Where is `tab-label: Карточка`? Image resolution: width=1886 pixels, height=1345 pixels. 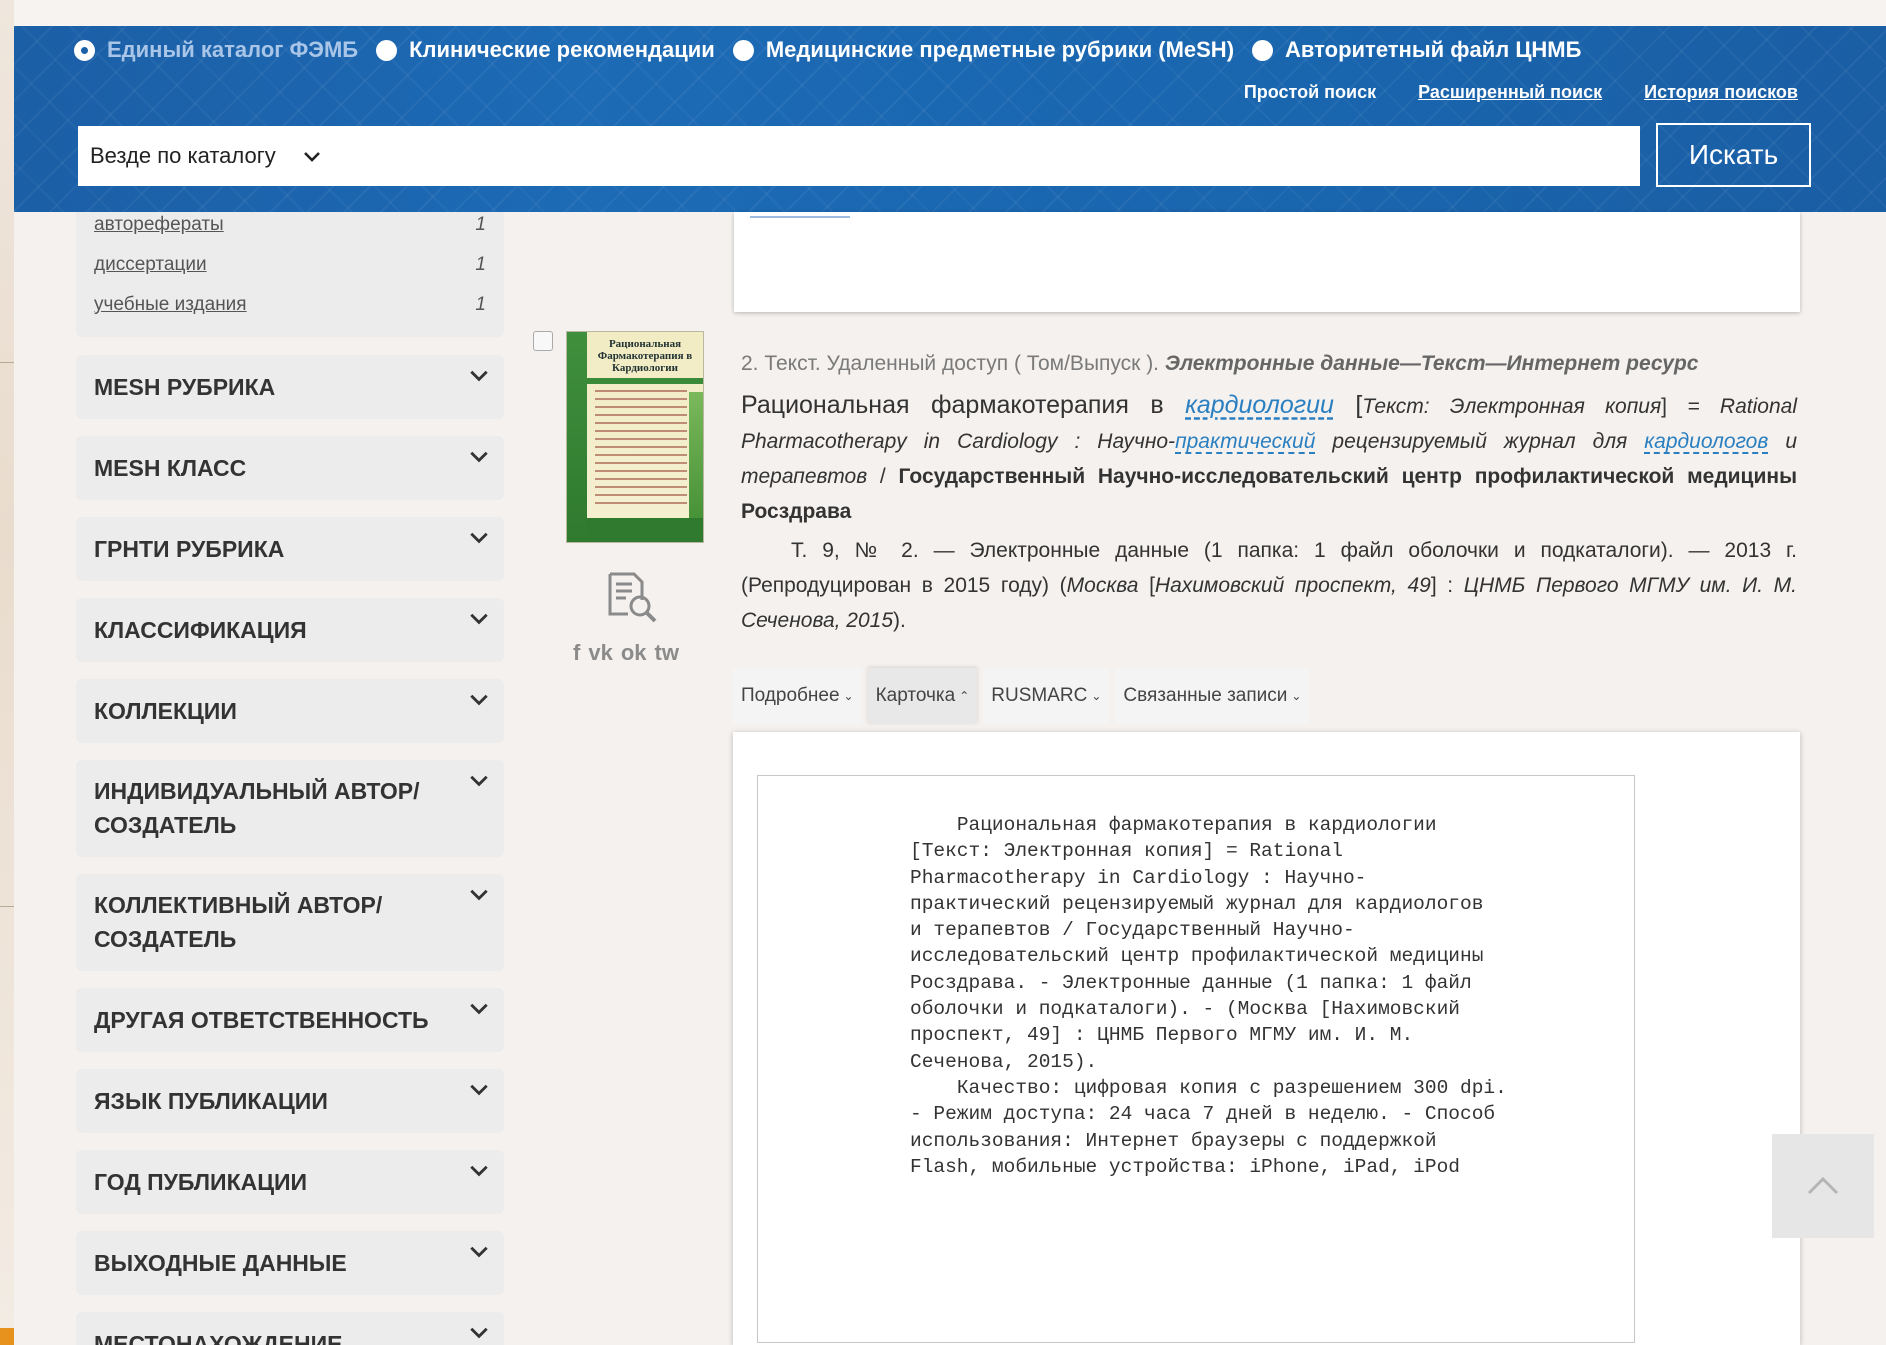
tab-label: Карточка is located at coordinates (915, 695).